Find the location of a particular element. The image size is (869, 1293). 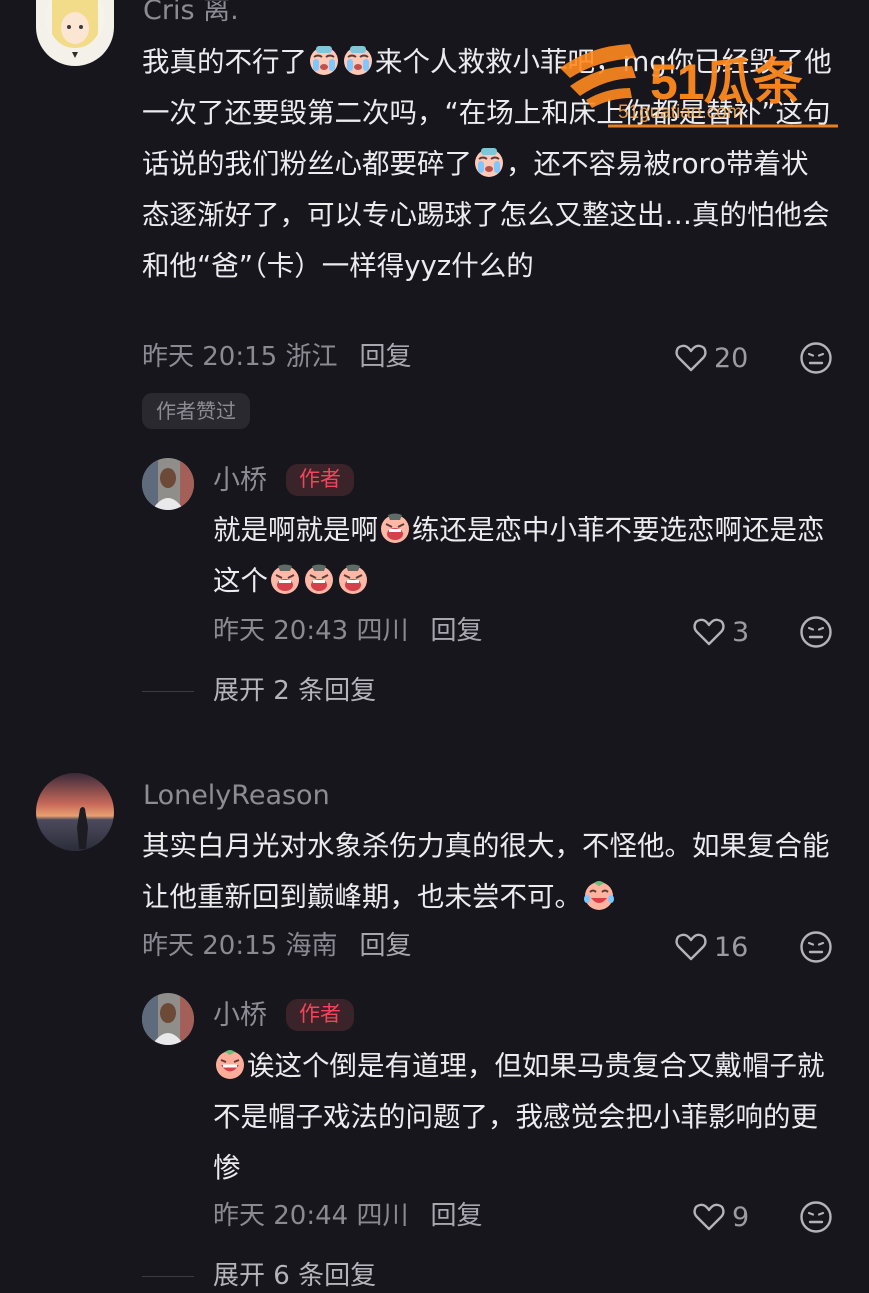

comment-username: Cris 离. is located at coordinates (191, 14).